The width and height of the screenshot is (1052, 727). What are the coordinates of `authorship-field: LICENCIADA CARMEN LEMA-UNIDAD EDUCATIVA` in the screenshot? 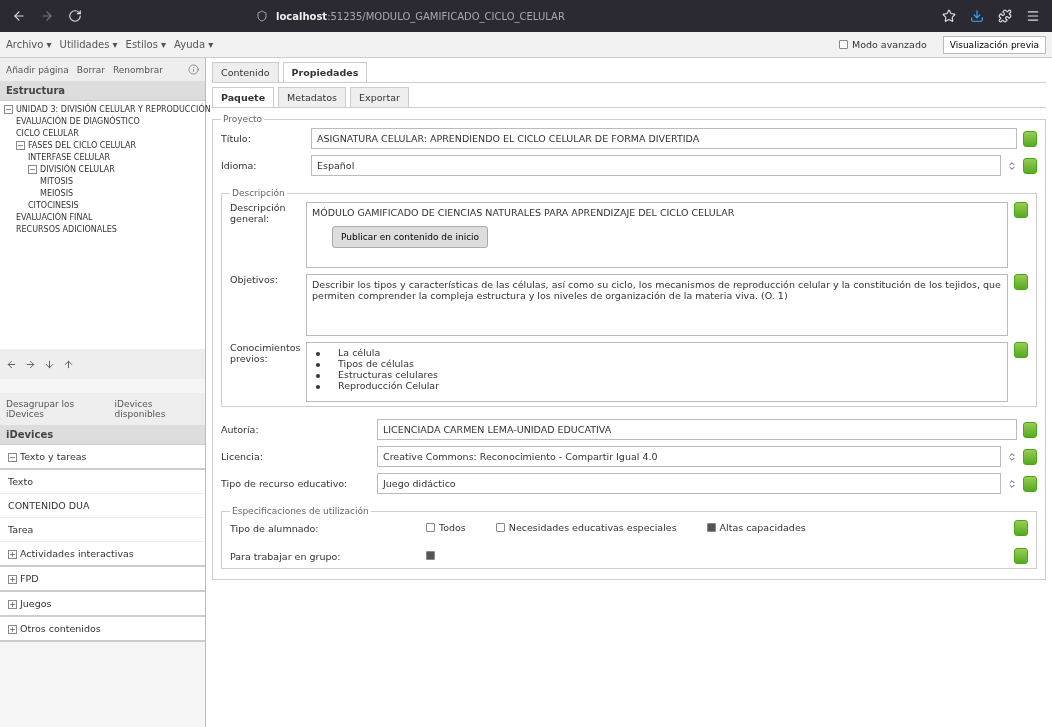 It's located at (697, 429).